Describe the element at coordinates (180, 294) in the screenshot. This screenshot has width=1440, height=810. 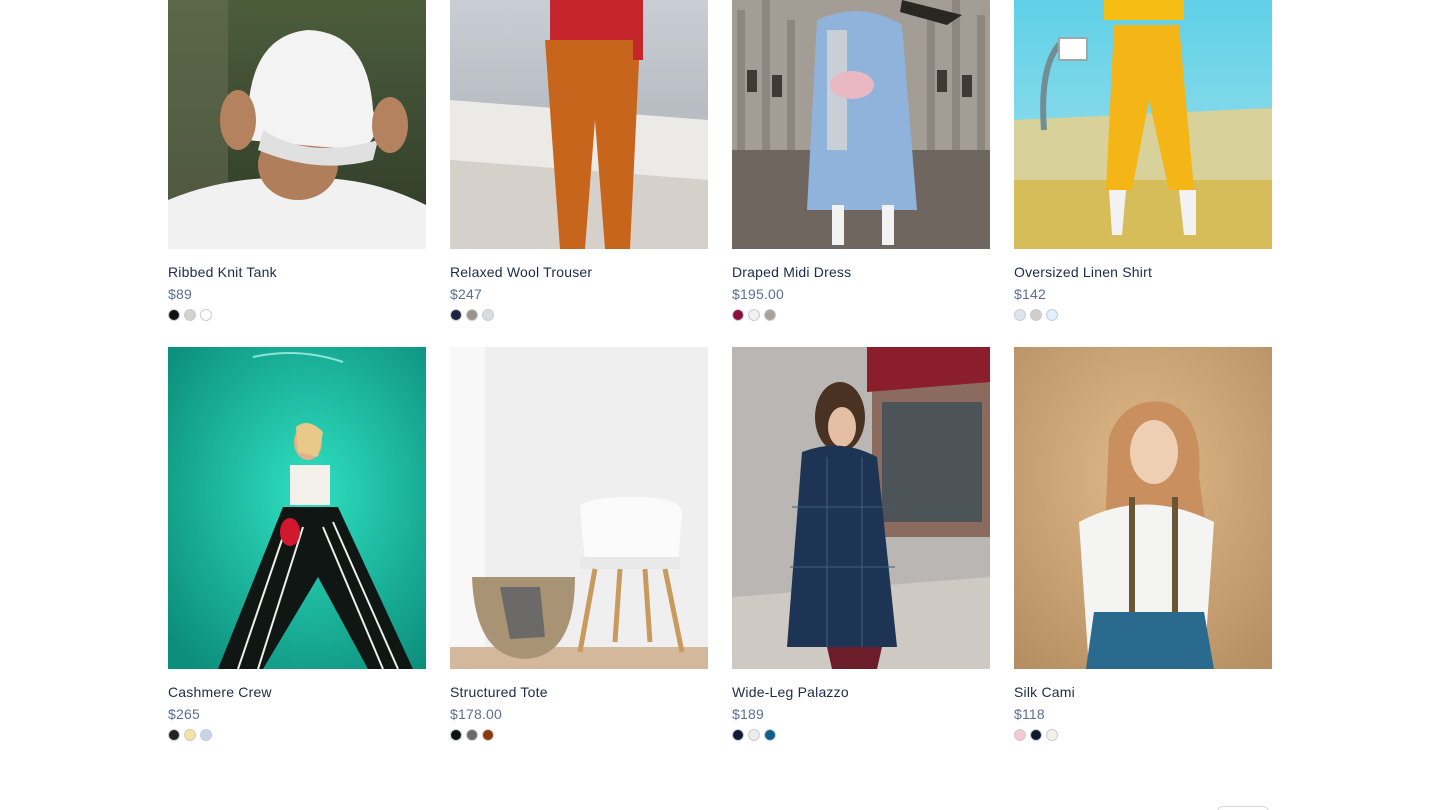
I see `product-price: $89` at that location.